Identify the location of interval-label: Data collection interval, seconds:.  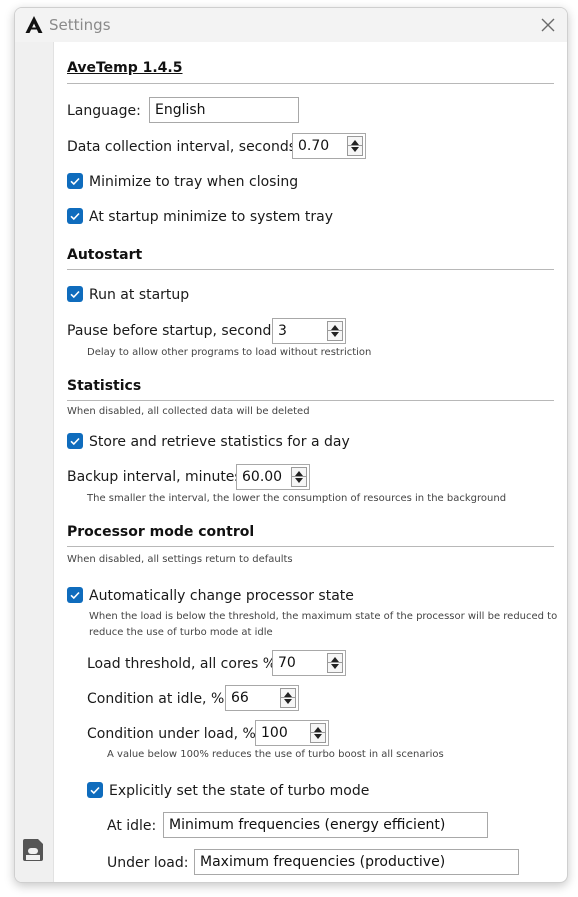
(184, 147).